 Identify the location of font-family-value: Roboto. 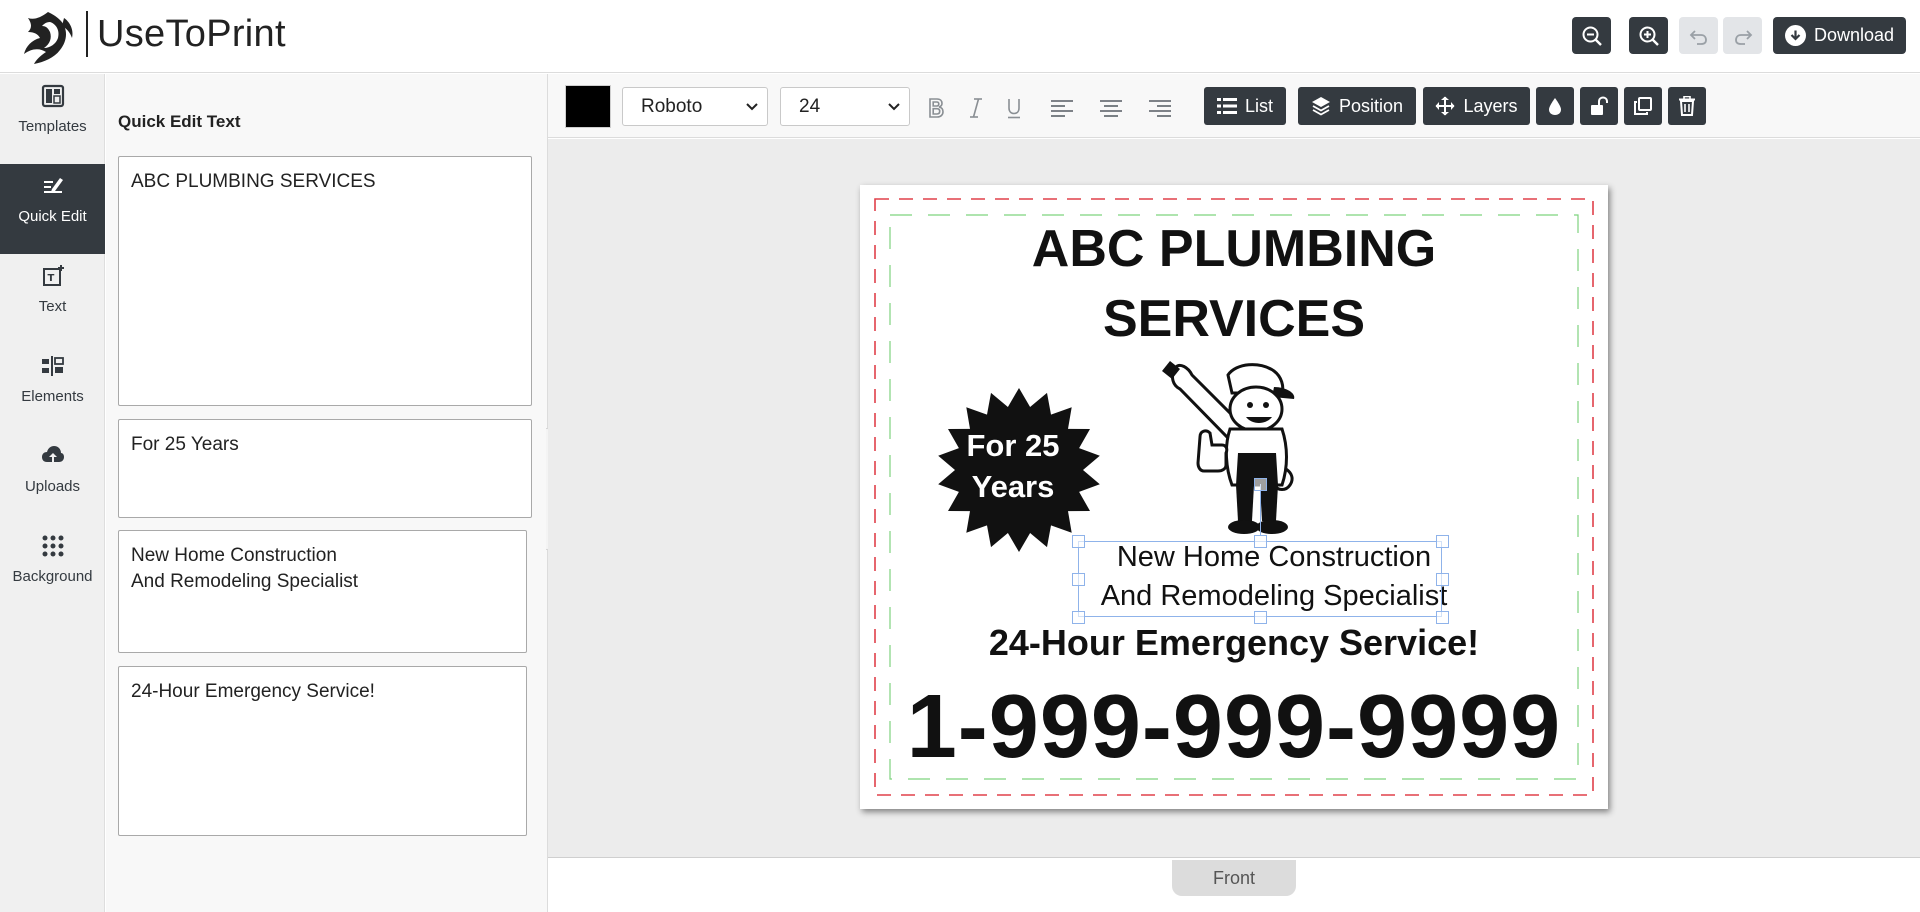
(672, 106).